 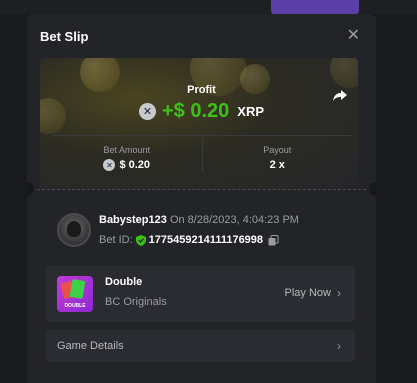 What do you see at coordinates (277, 150) in the screenshot?
I see `payout-label: Payout` at bounding box center [277, 150].